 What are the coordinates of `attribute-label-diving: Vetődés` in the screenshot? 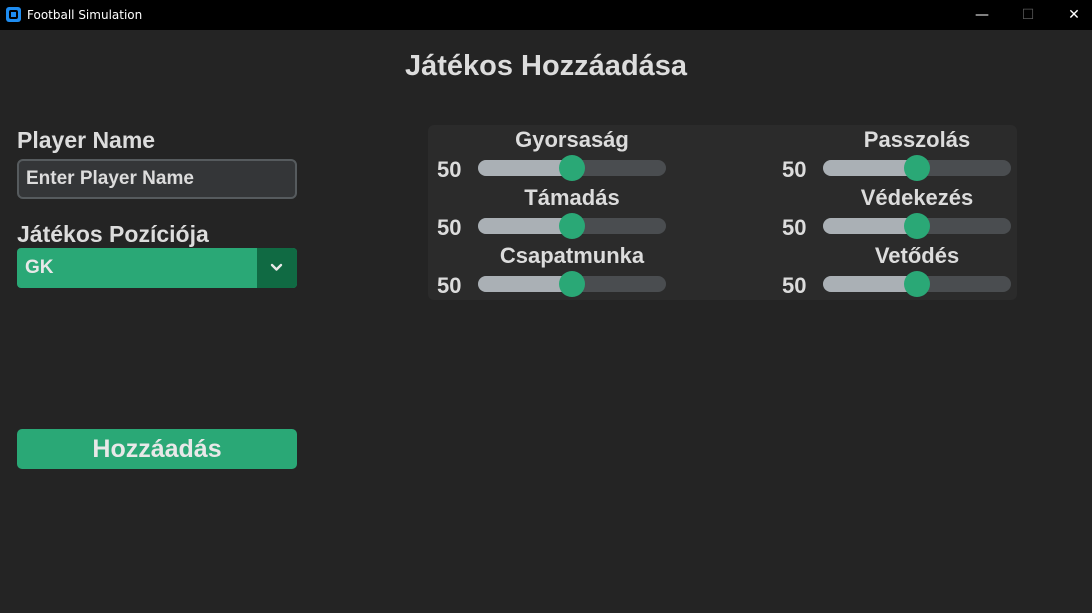 It's located at (917, 255).